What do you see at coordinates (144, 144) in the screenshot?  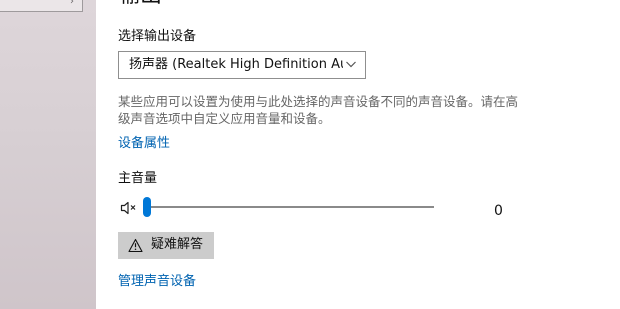 I see `device-properties-link: 设备属性` at bounding box center [144, 144].